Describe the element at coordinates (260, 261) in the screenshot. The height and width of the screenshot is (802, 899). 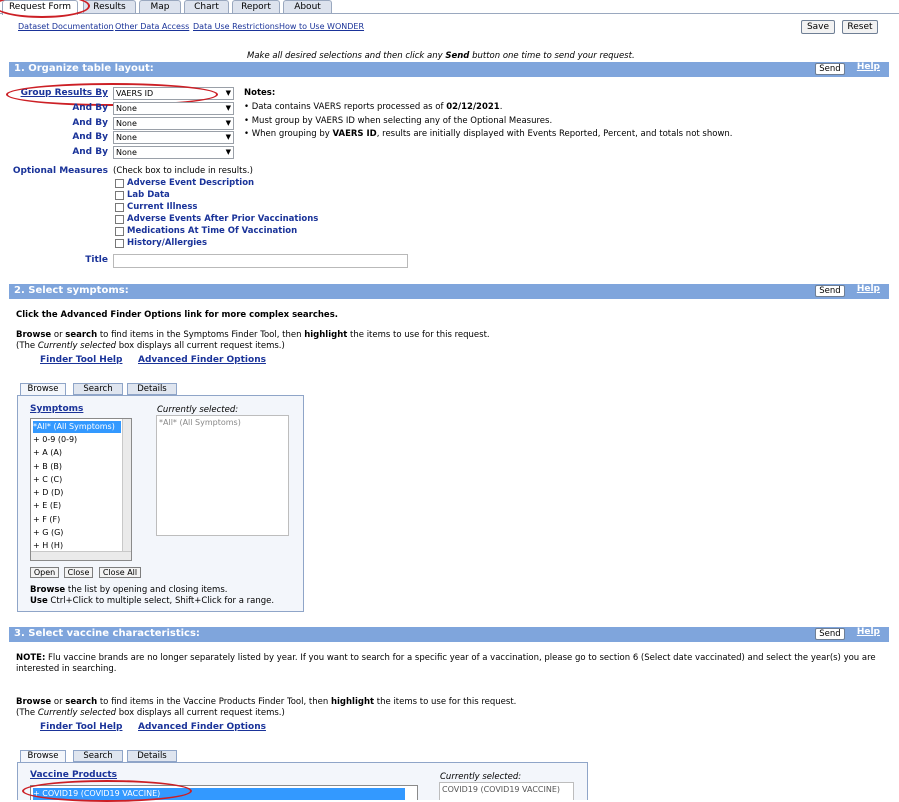
I see `title-input` at that location.